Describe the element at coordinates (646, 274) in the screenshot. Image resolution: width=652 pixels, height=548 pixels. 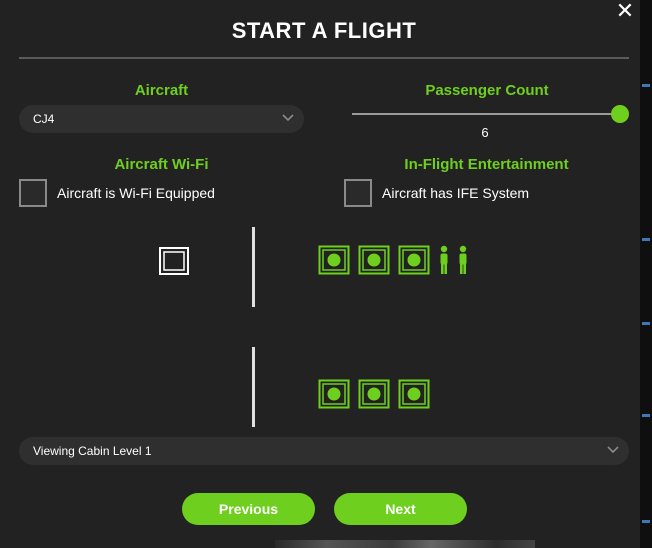
I see `background-app-edge` at that location.